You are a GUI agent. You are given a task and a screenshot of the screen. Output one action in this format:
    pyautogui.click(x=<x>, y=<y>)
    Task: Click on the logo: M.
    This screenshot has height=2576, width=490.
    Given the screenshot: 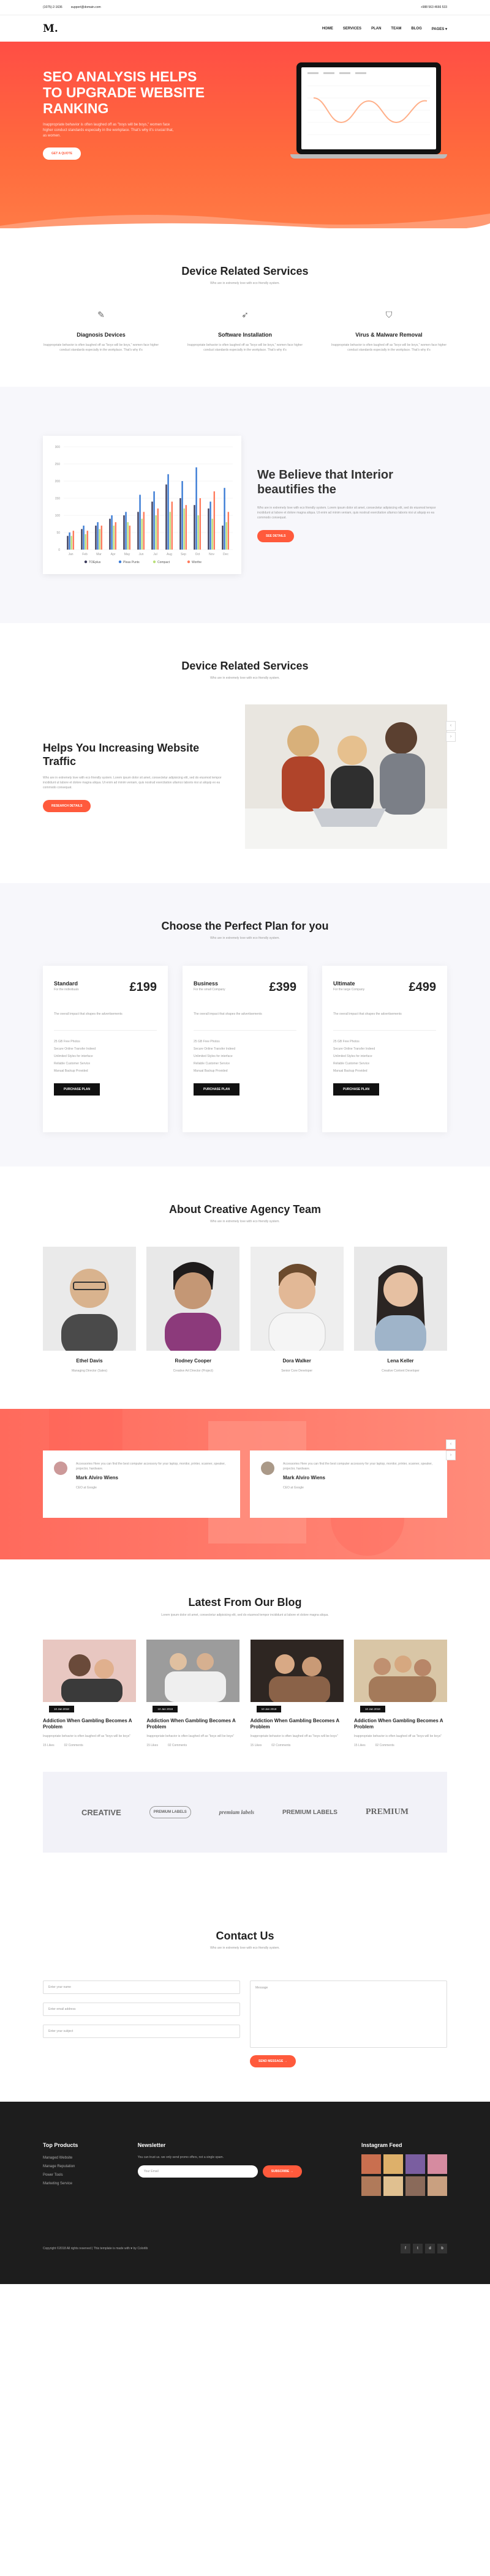 What is the action you would take?
    pyautogui.click(x=50, y=29)
    